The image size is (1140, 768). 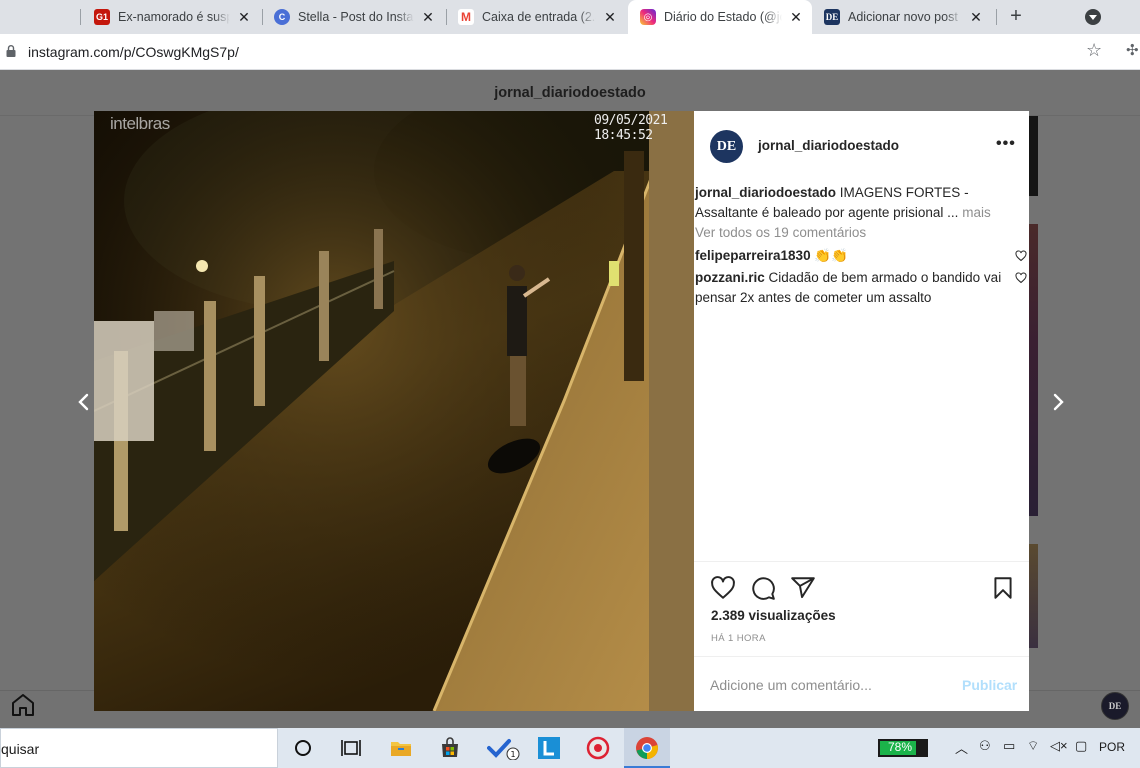 I want to click on battery-indicator: 78%, so click(x=903, y=748).